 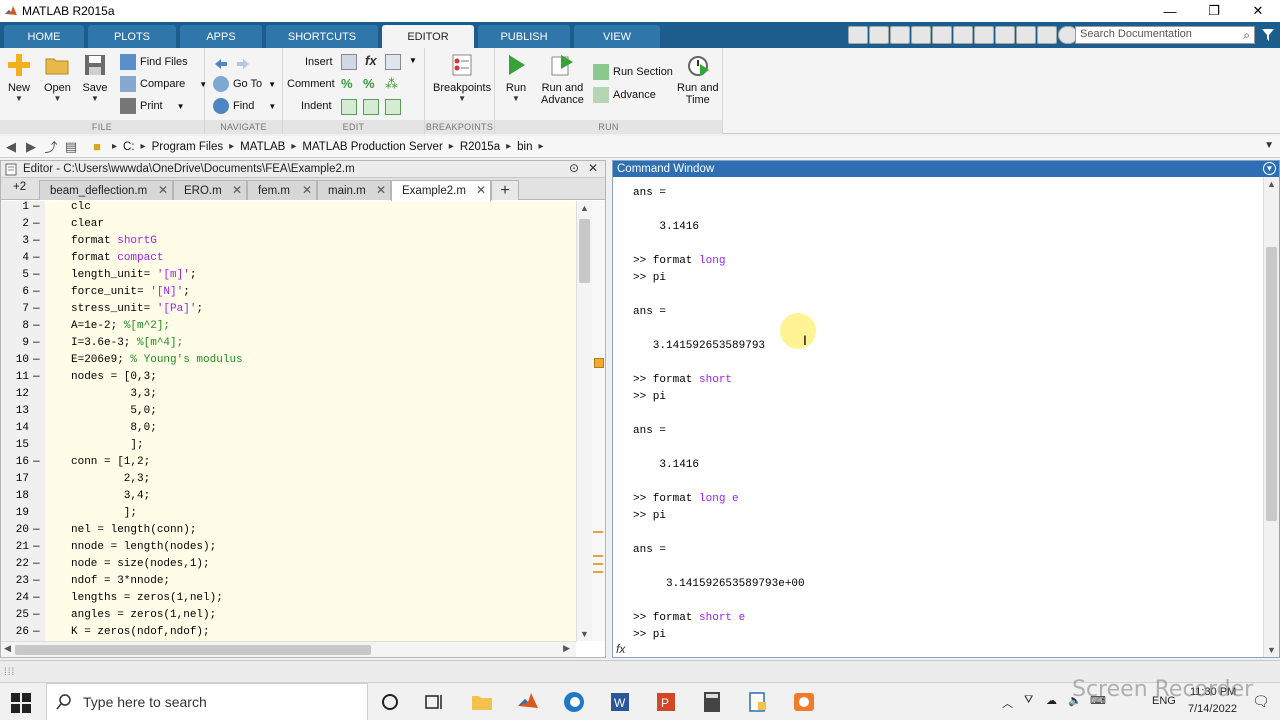 I want to click on run-section-button: Run Section, so click(x=633, y=72).